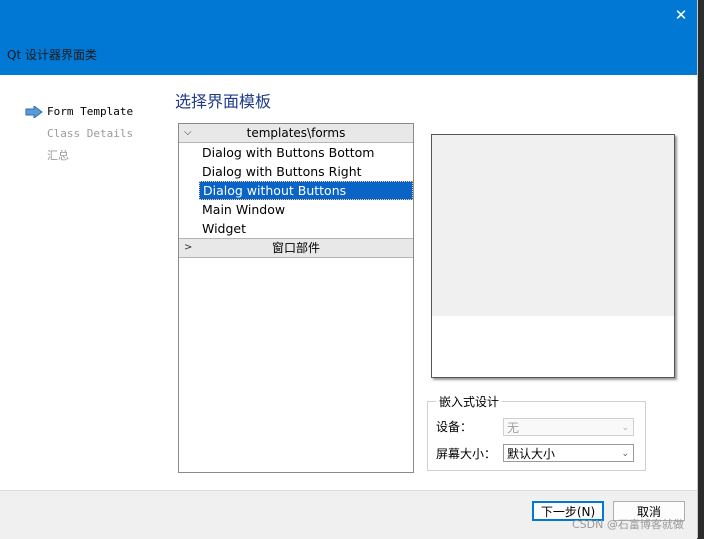 Image resolution: width=704 pixels, height=539 pixels. I want to click on preview-image, so click(553, 225).